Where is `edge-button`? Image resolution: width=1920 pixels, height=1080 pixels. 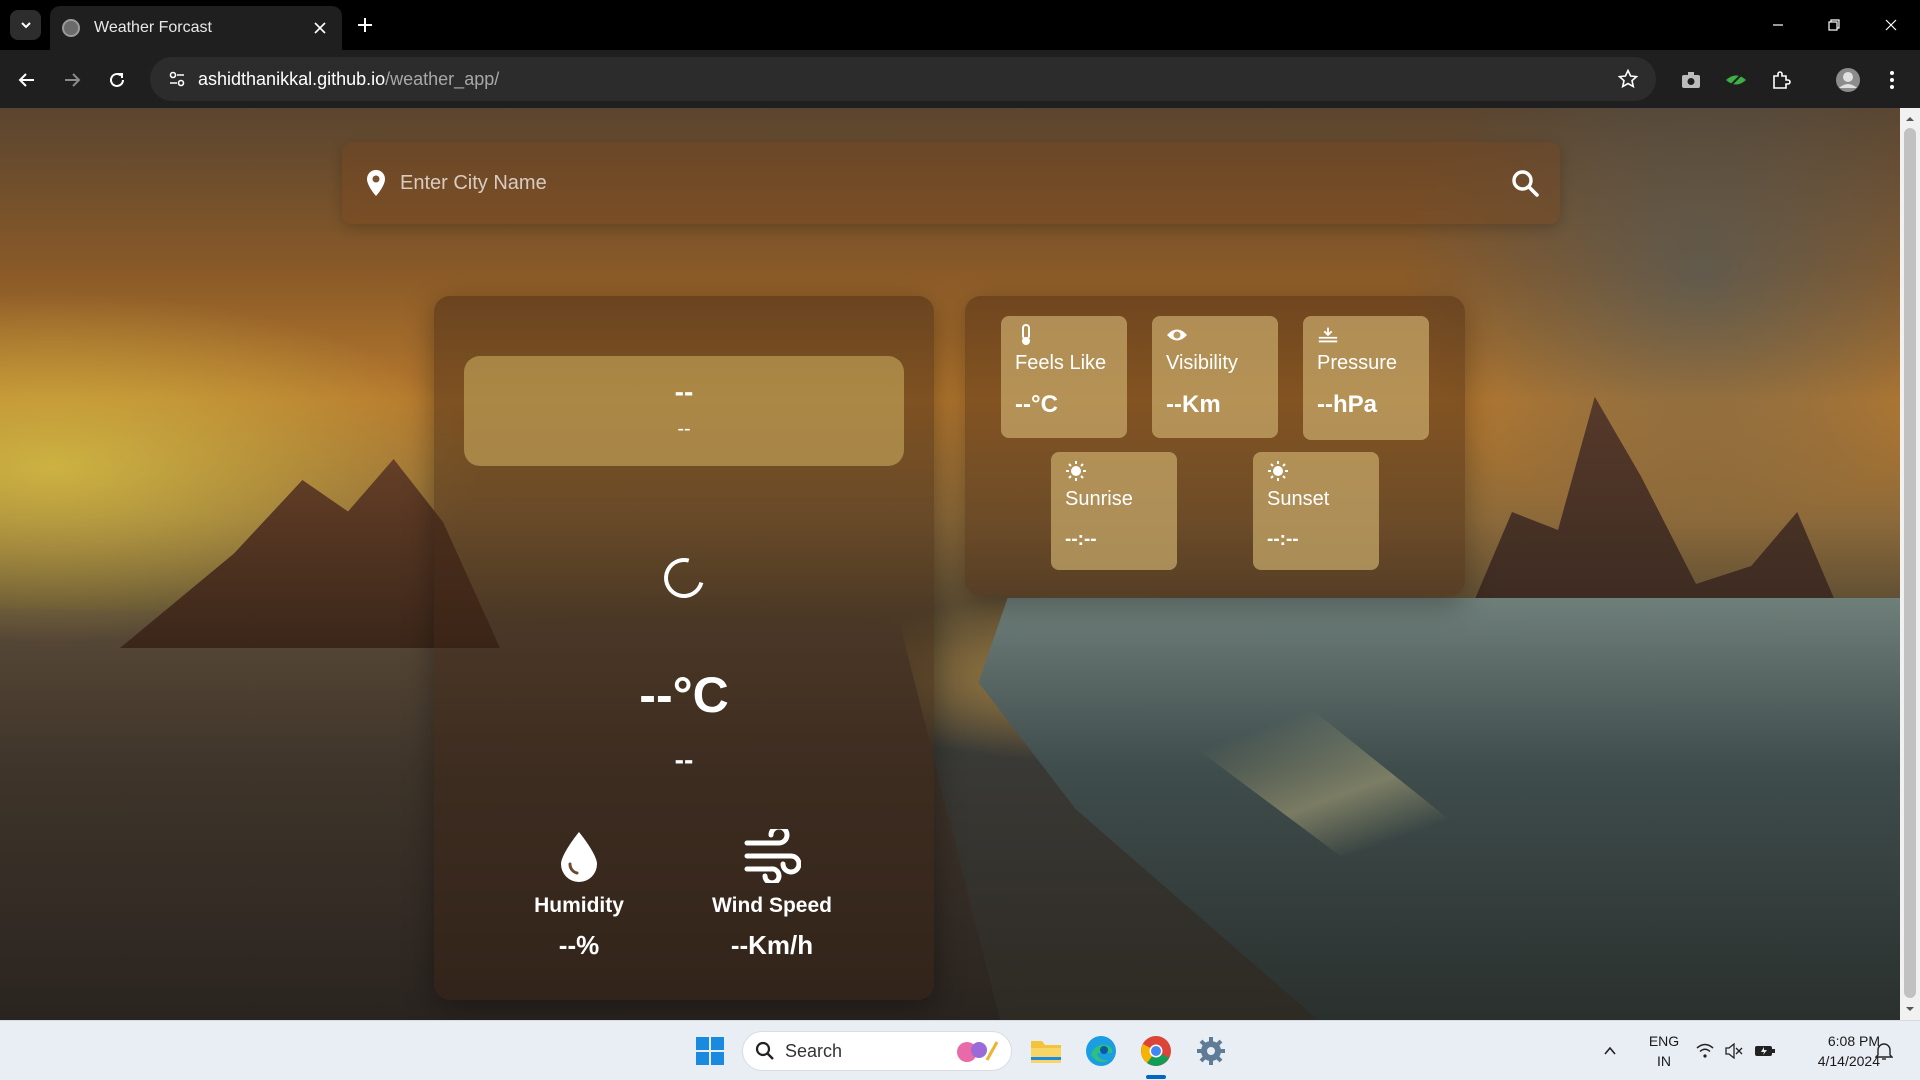 edge-button is located at coordinates (1101, 1051).